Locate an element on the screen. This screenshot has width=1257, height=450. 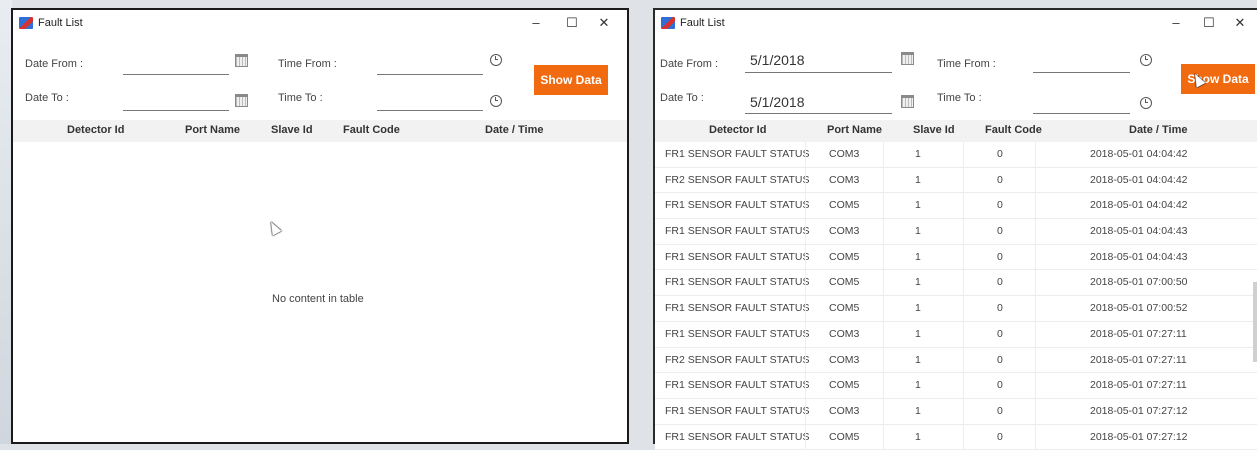
date-to-field: 5/1/2018 is located at coordinates (777, 102).